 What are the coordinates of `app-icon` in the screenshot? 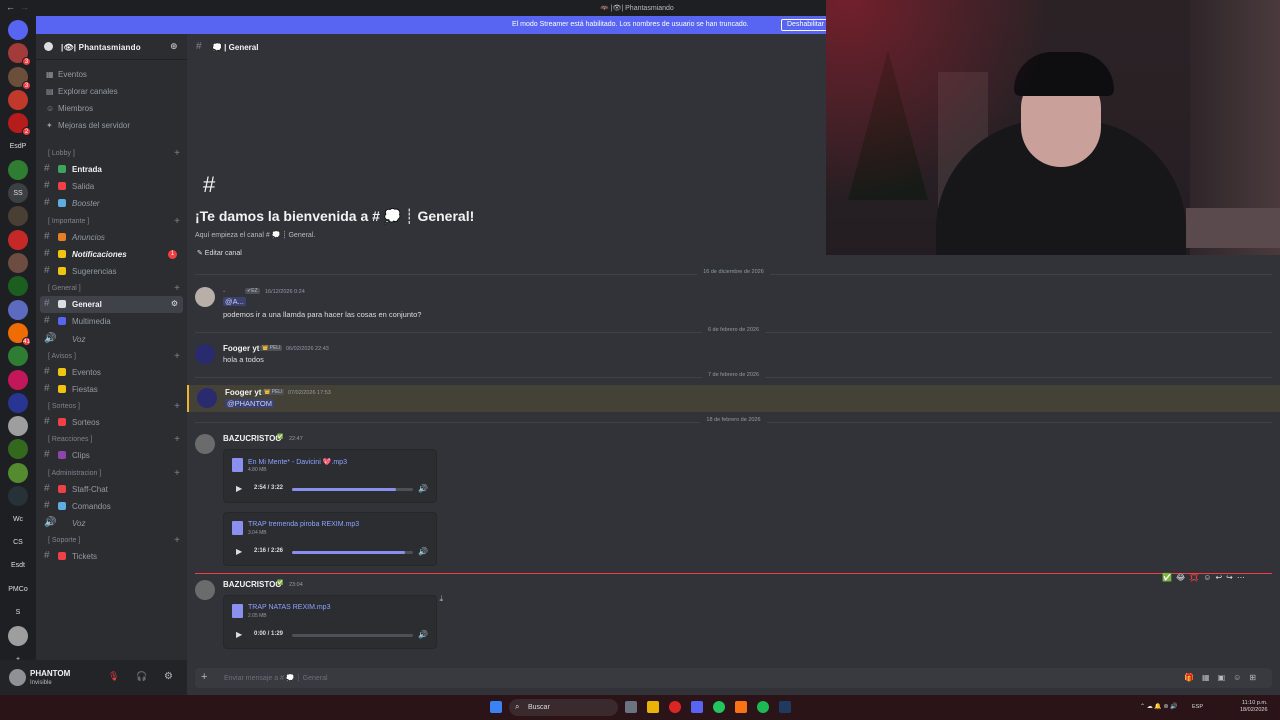 It's located at (675, 707).